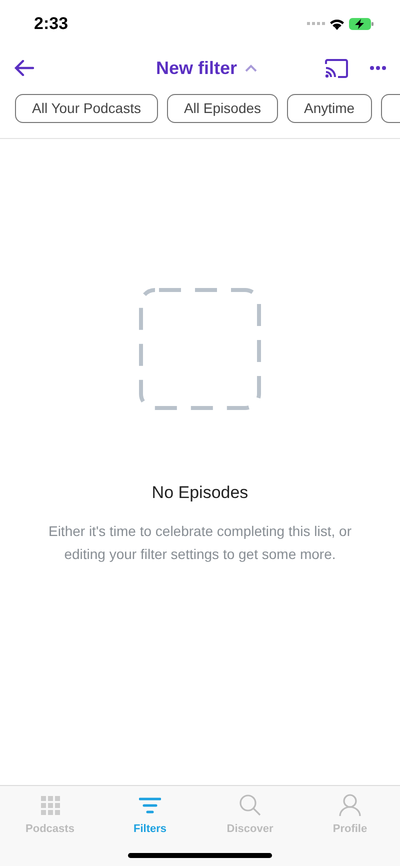  What do you see at coordinates (50, 805) in the screenshot?
I see `grid-icon` at bounding box center [50, 805].